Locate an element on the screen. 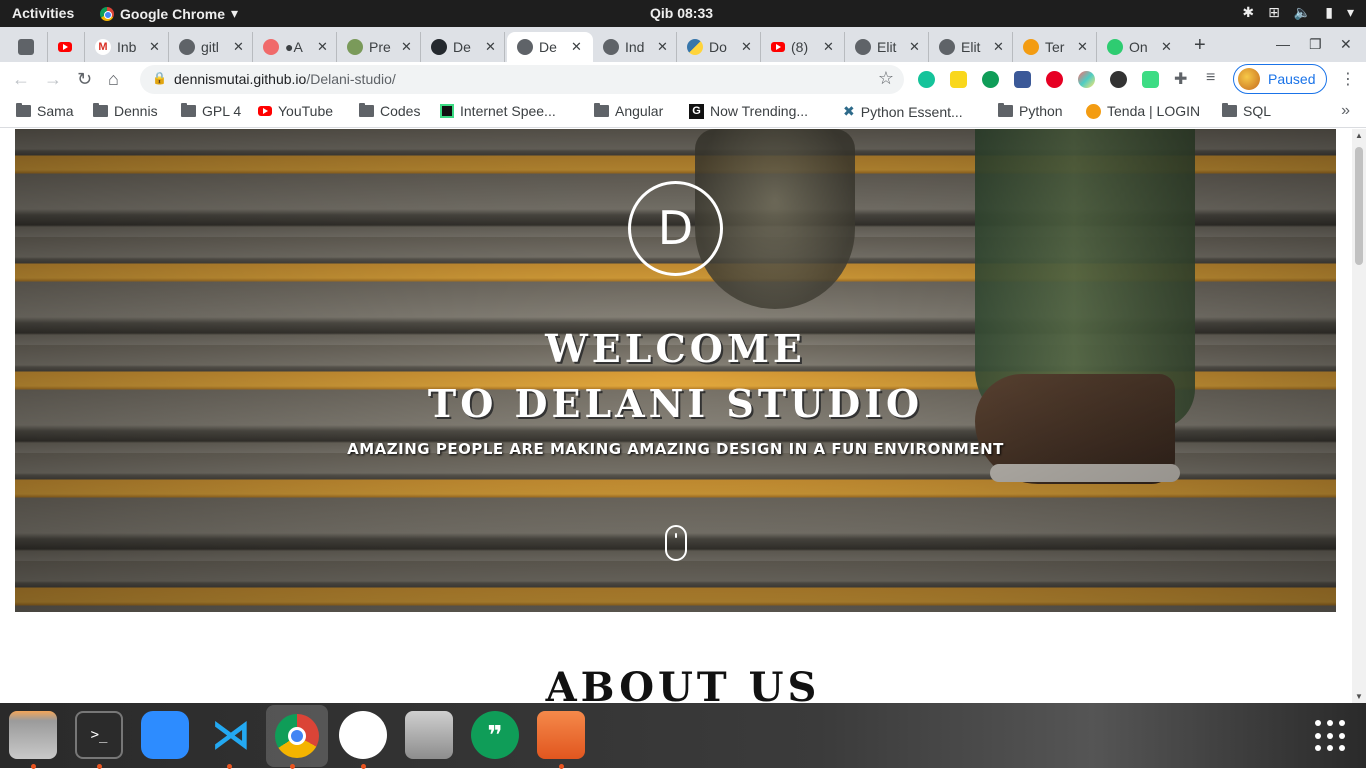 The image size is (1366, 769). bookmark-python: Python is located at coordinates (1030, 111).